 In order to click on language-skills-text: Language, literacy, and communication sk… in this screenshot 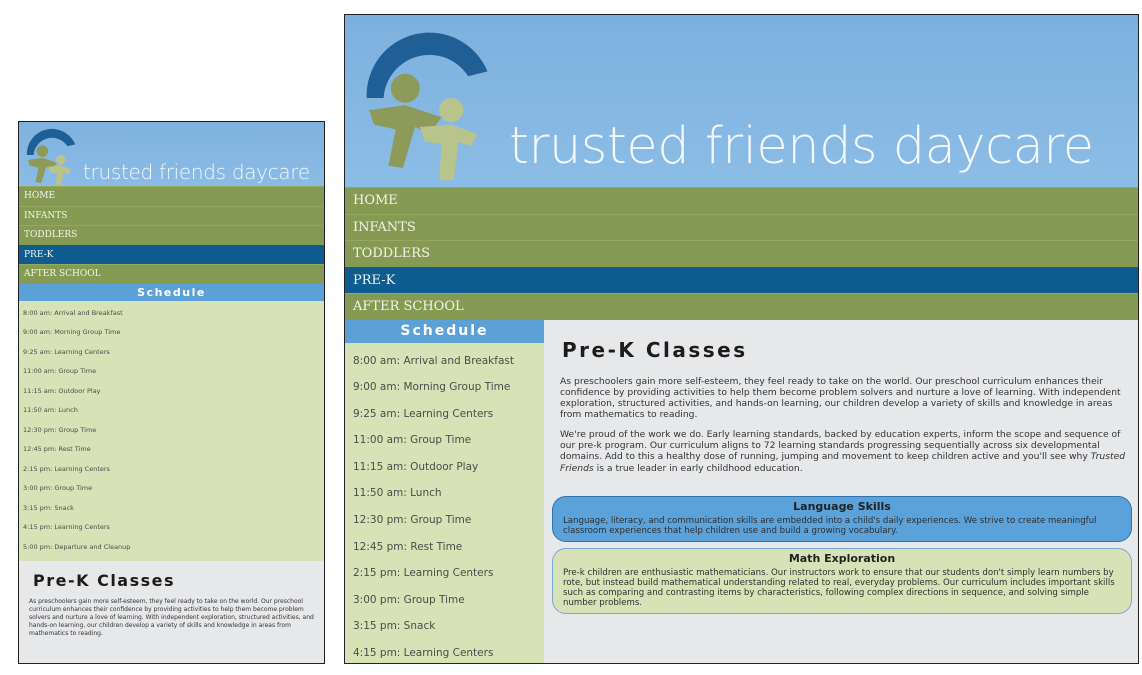, I will do `click(830, 525)`.